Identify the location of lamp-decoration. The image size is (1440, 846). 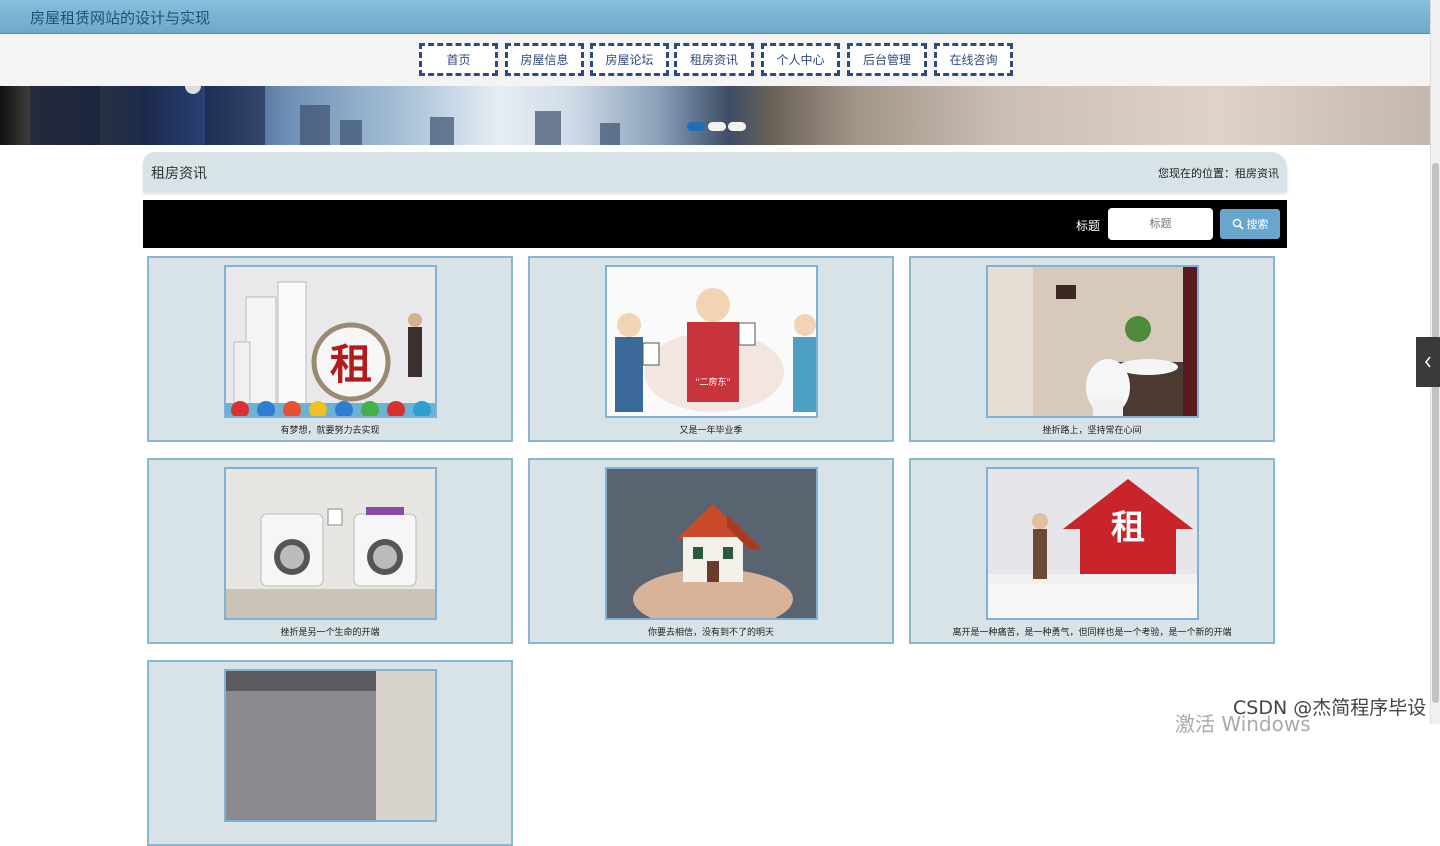
(193, 90).